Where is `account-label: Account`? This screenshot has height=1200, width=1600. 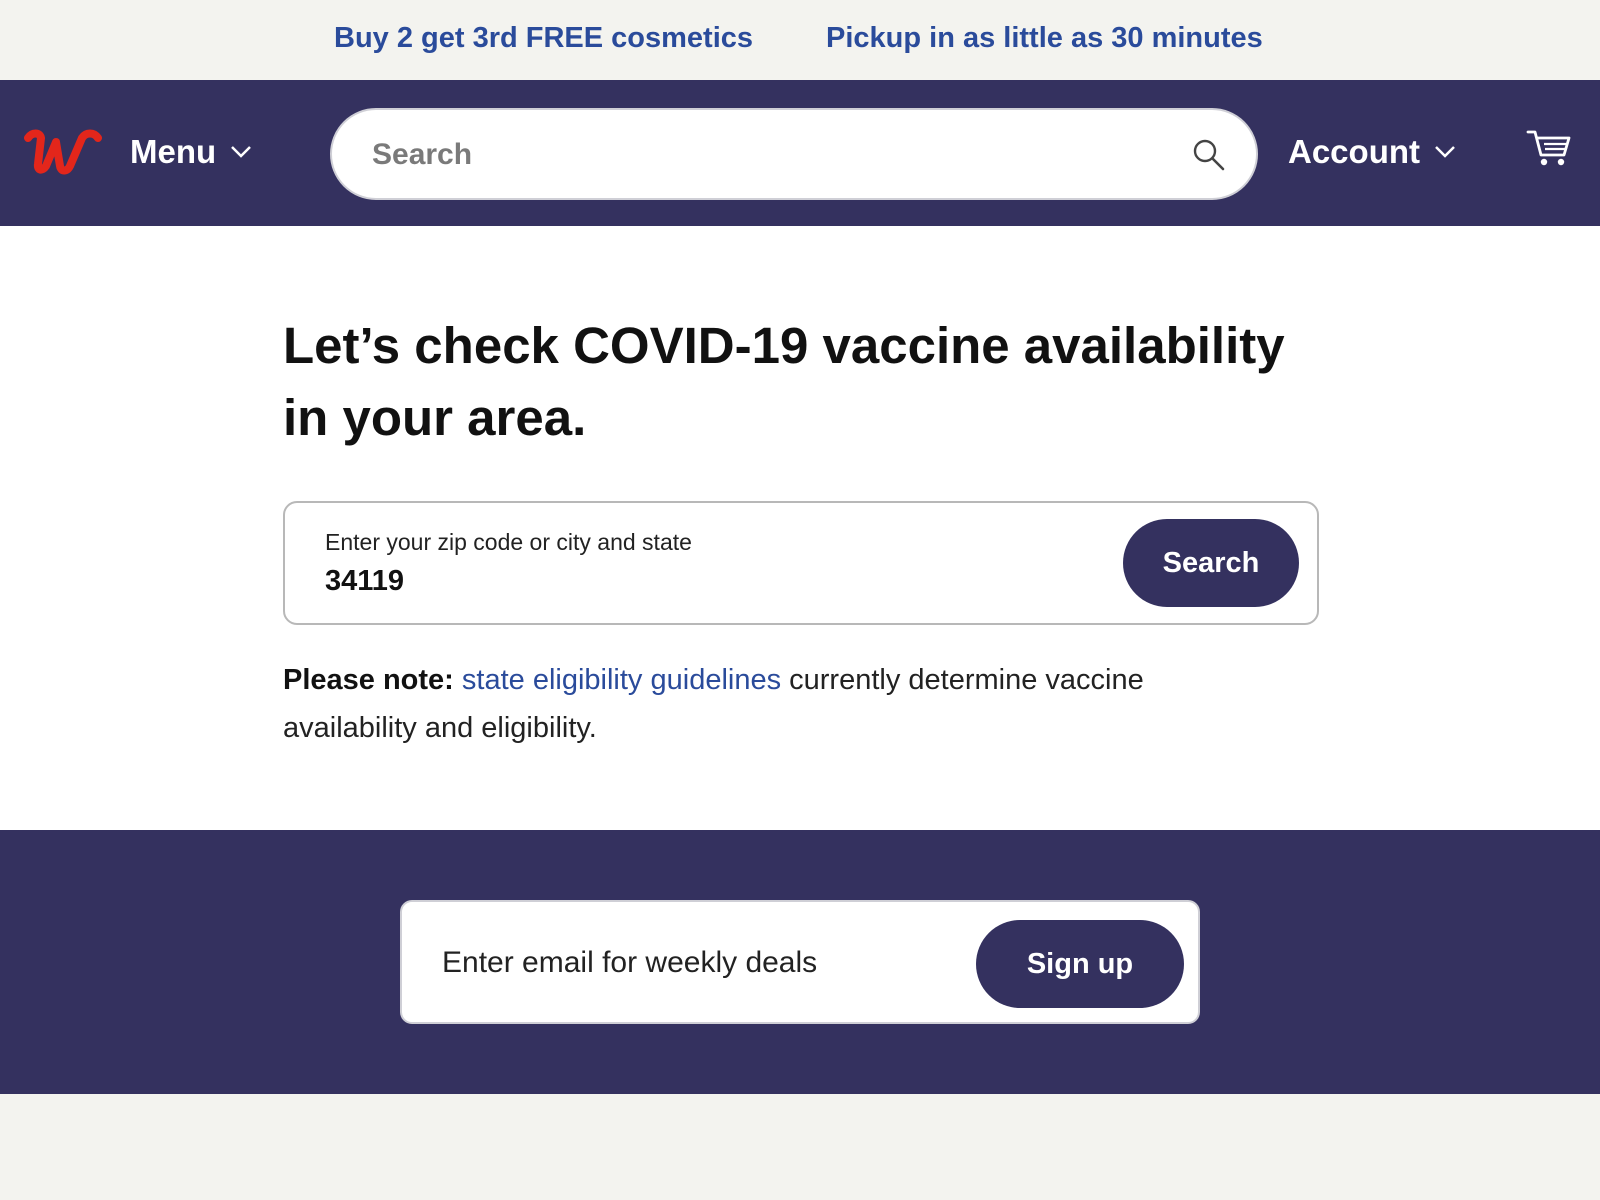
account-label: Account is located at coordinates (1354, 151).